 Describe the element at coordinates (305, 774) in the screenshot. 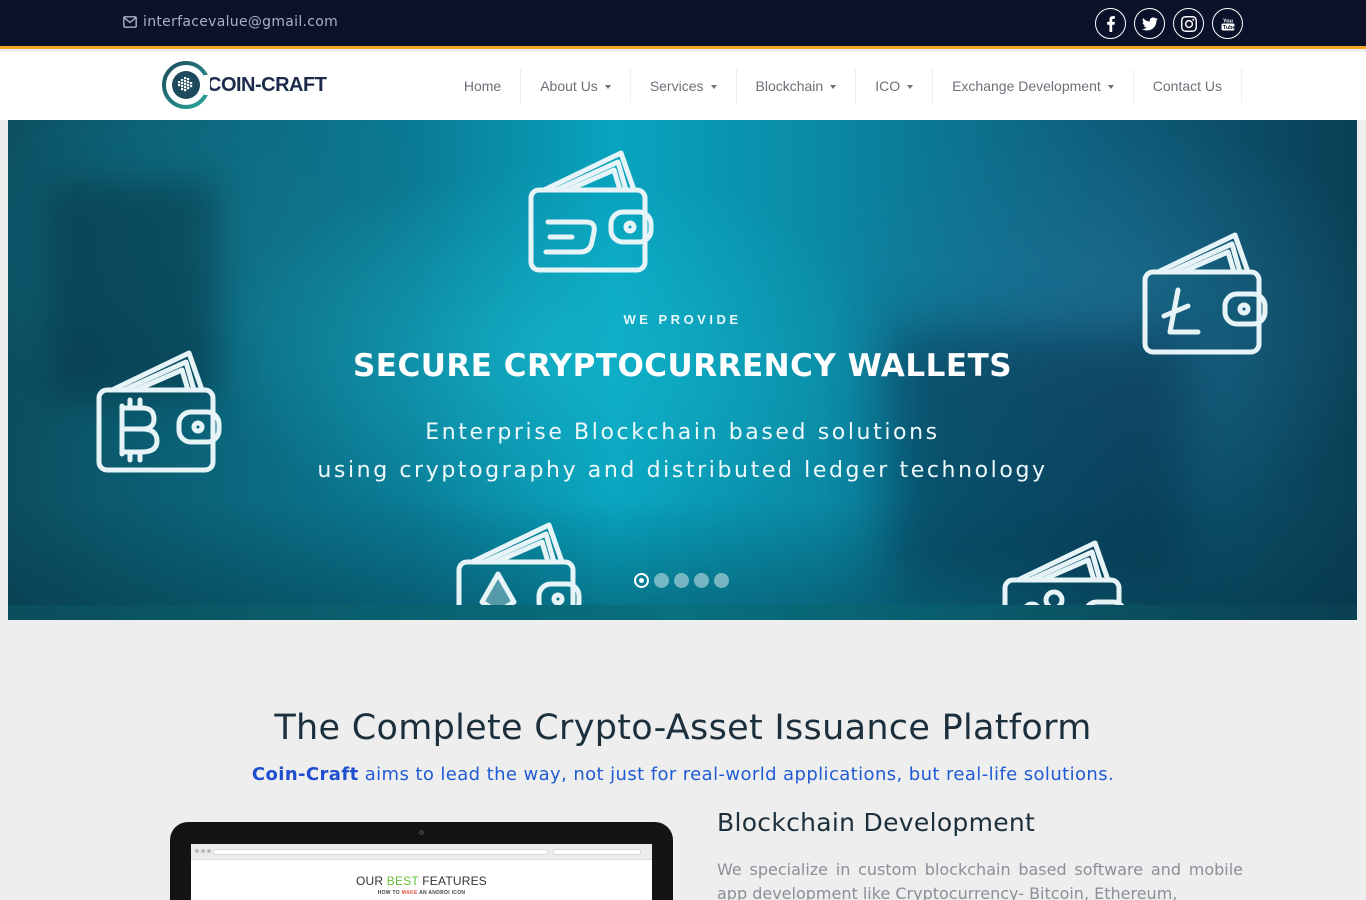

I see `platform-subtitle-brand: Coin-Craft` at that location.